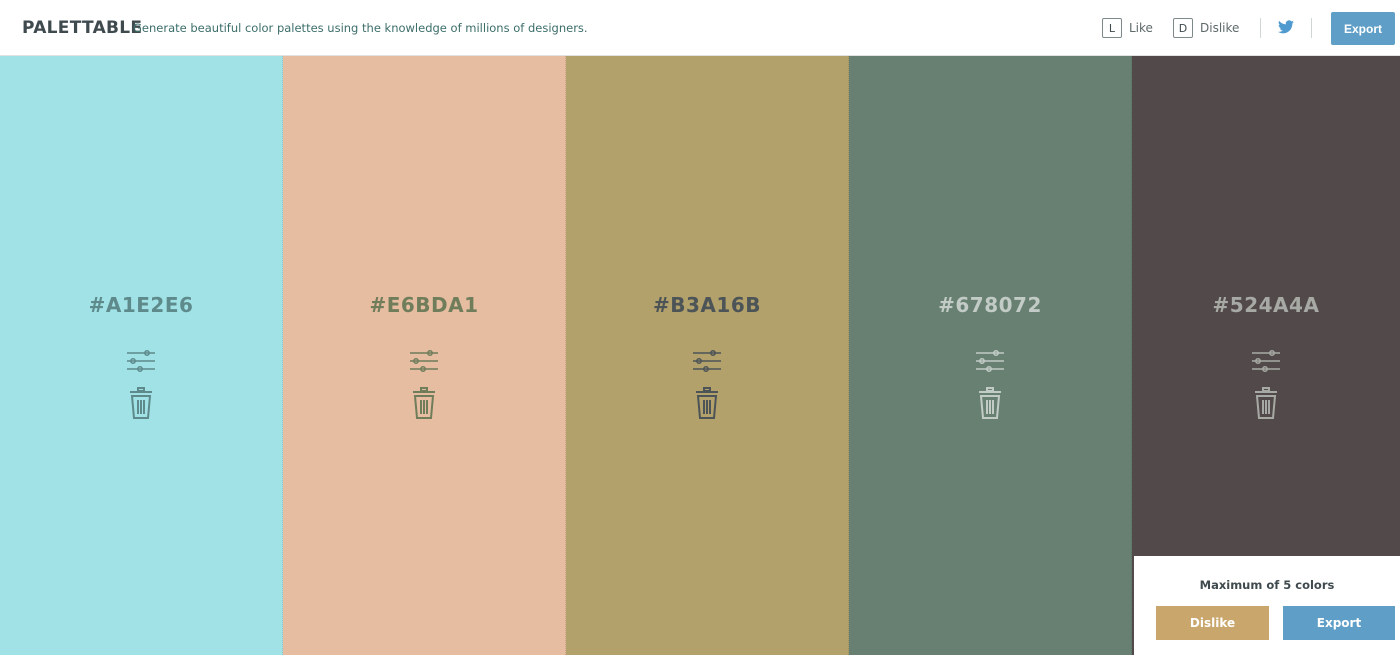 This screenshot has width=1400, height=655. What do you see at coordinates (82, 28) in the screenshot?
I see `app-logo: PALETTABLE` at bounding box center [82, 28].